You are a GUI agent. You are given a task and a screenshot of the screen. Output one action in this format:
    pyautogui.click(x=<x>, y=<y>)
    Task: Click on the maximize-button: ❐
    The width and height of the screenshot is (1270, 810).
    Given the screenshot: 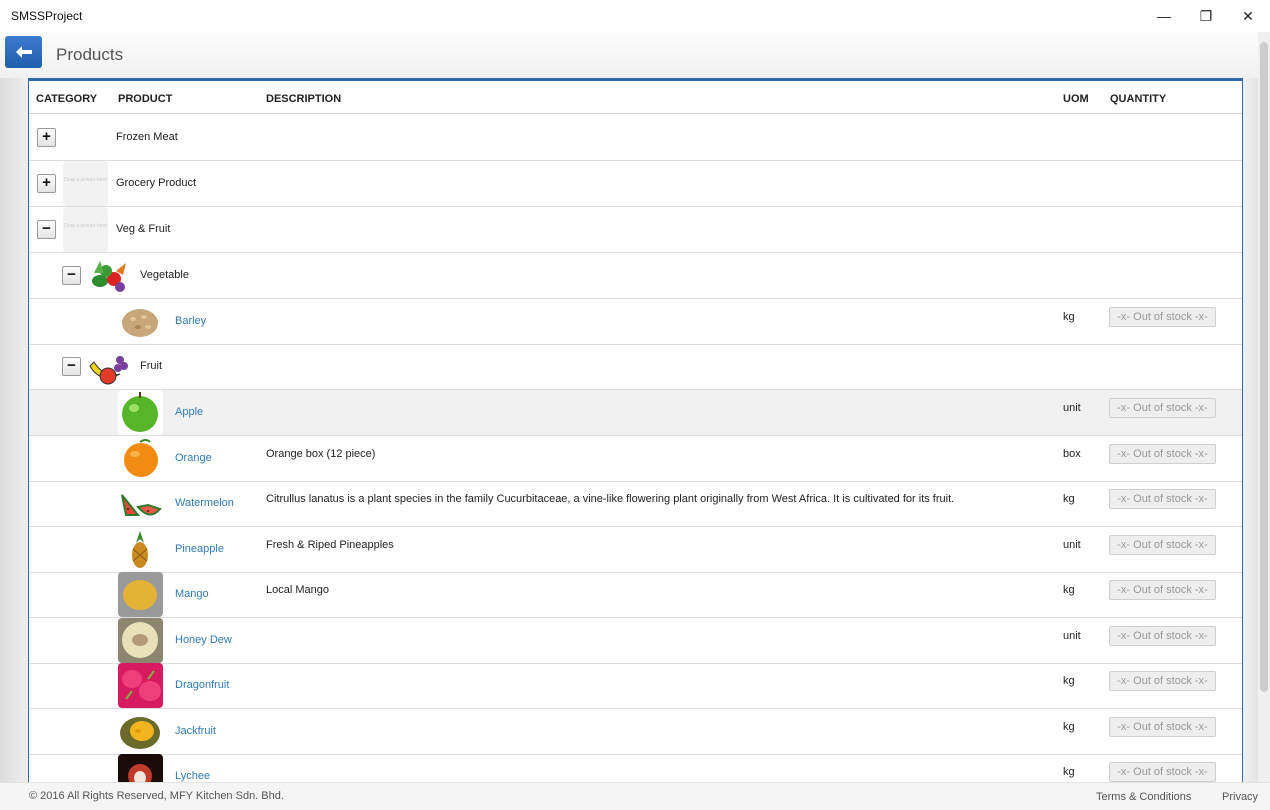 What is the action you would take?
    pyautogui.click(x=1206, y=16)
    